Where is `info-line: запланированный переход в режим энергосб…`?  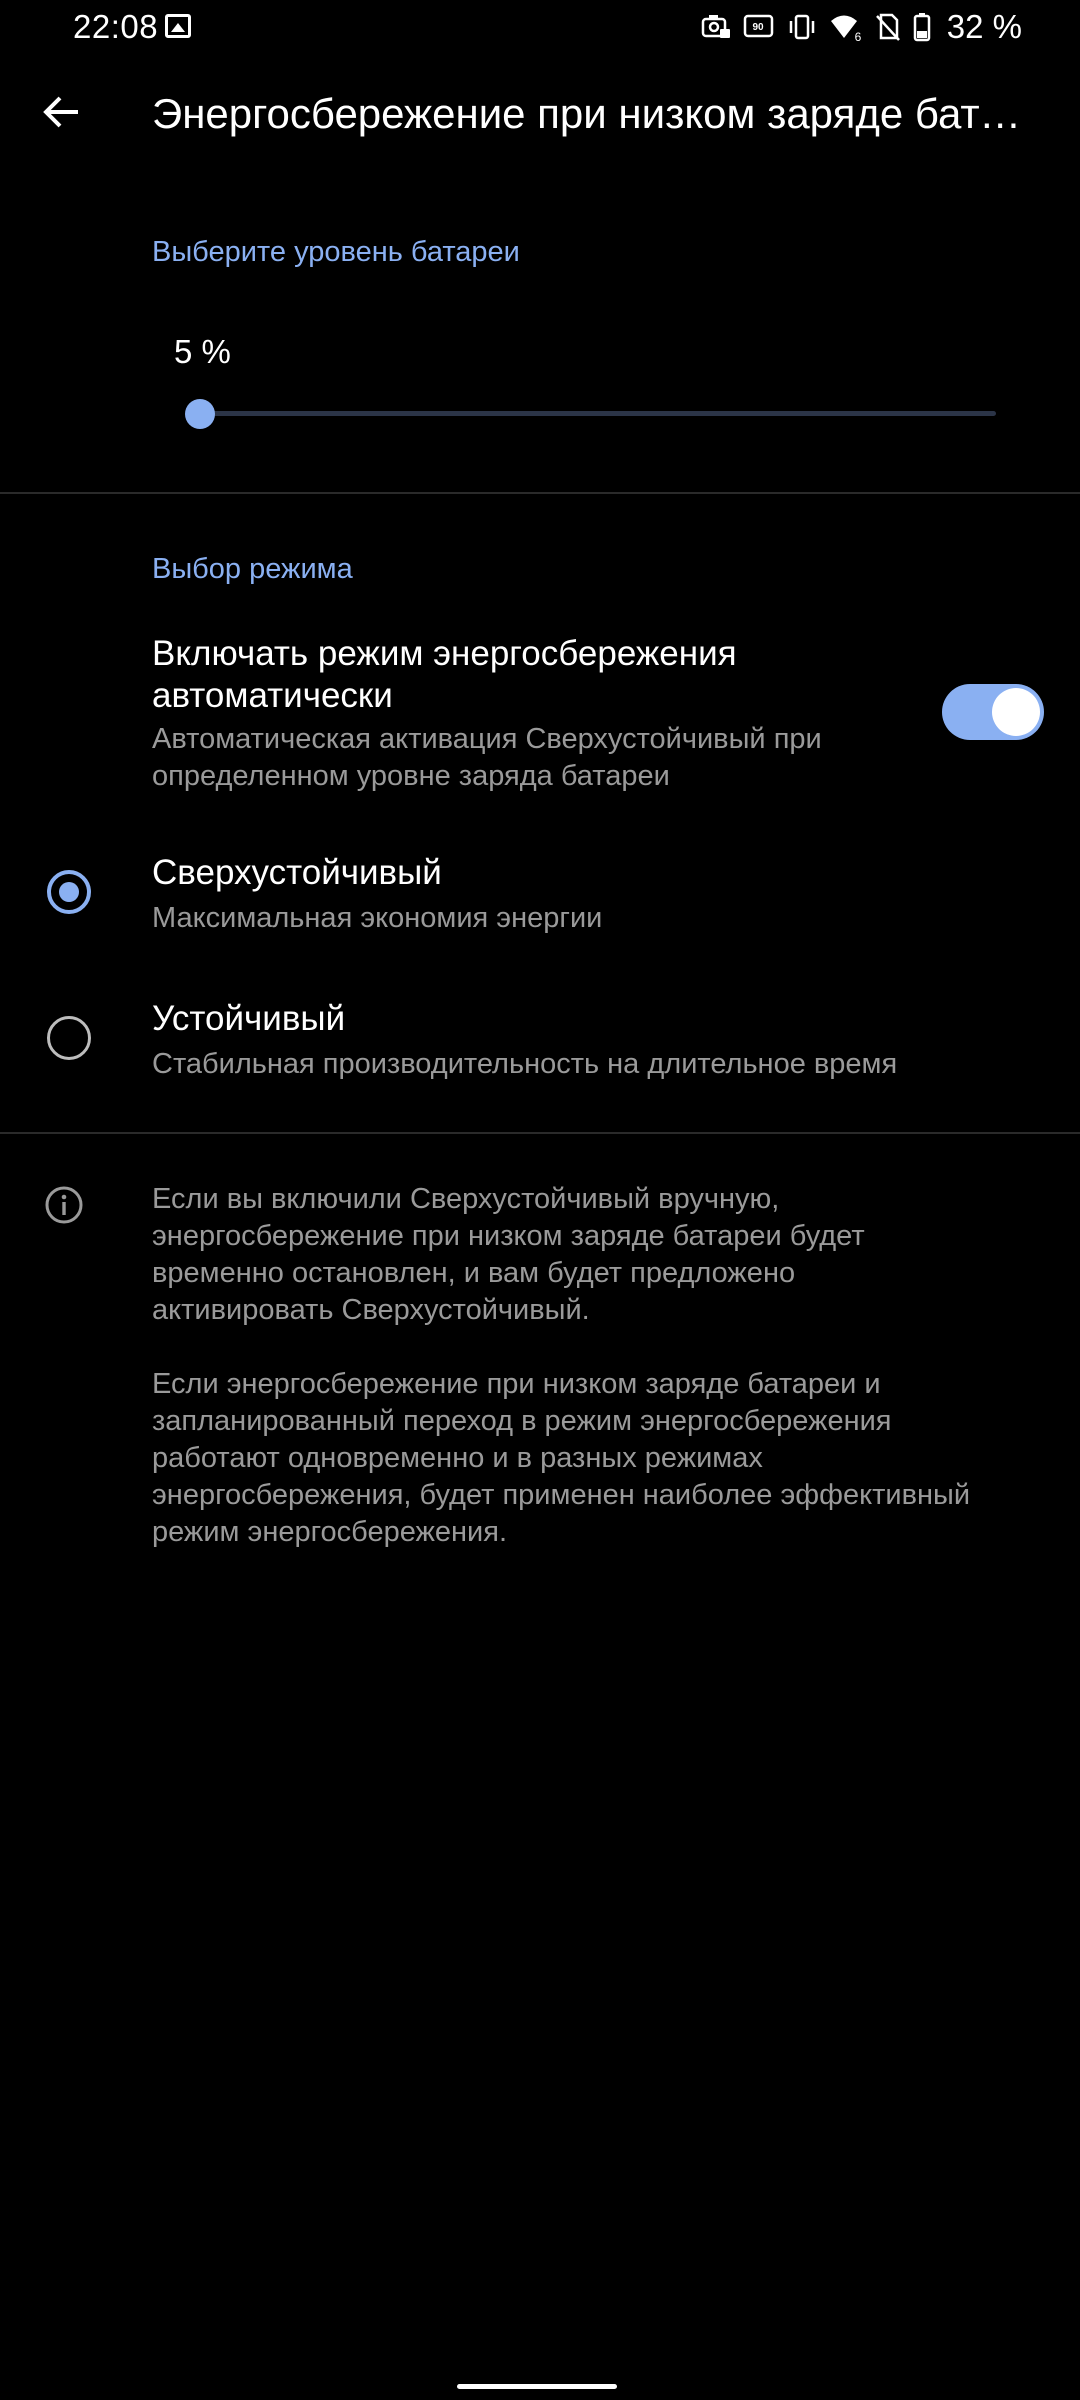 info-line: запланированный переход в режим энергосб… is located at coordinates (522, 1421).